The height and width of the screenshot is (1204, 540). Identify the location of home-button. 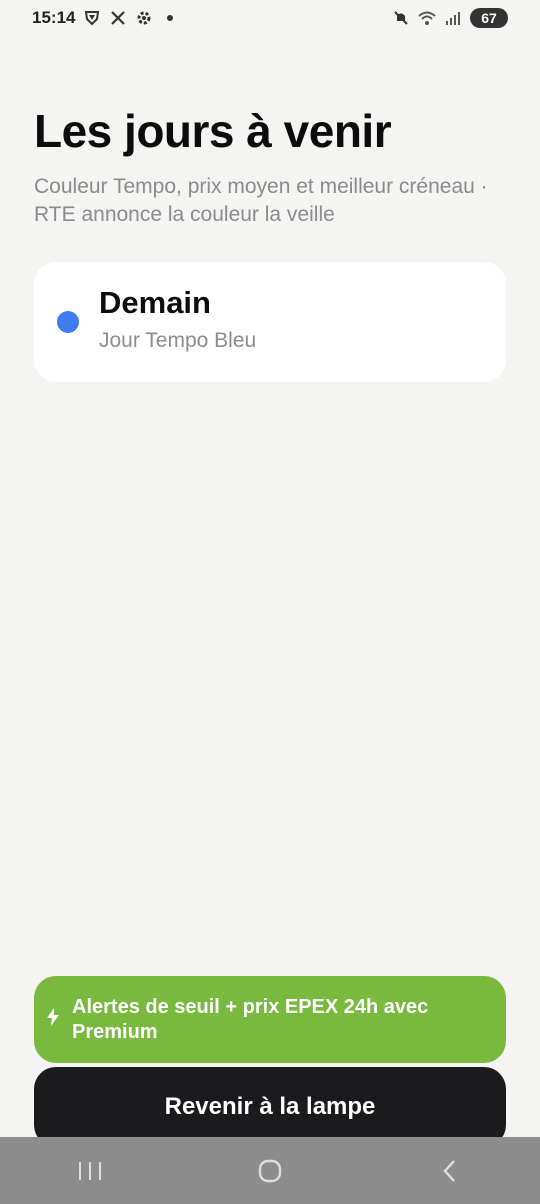
(270, 1171).